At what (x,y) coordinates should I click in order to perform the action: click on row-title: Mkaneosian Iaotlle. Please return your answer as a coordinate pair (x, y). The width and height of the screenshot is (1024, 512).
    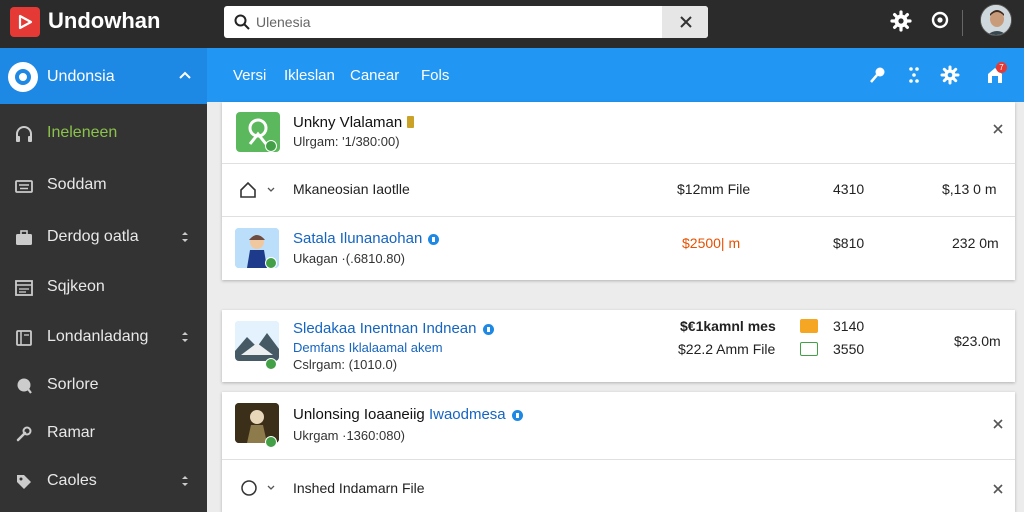
    Looking at the image, I should click on (351, 189).